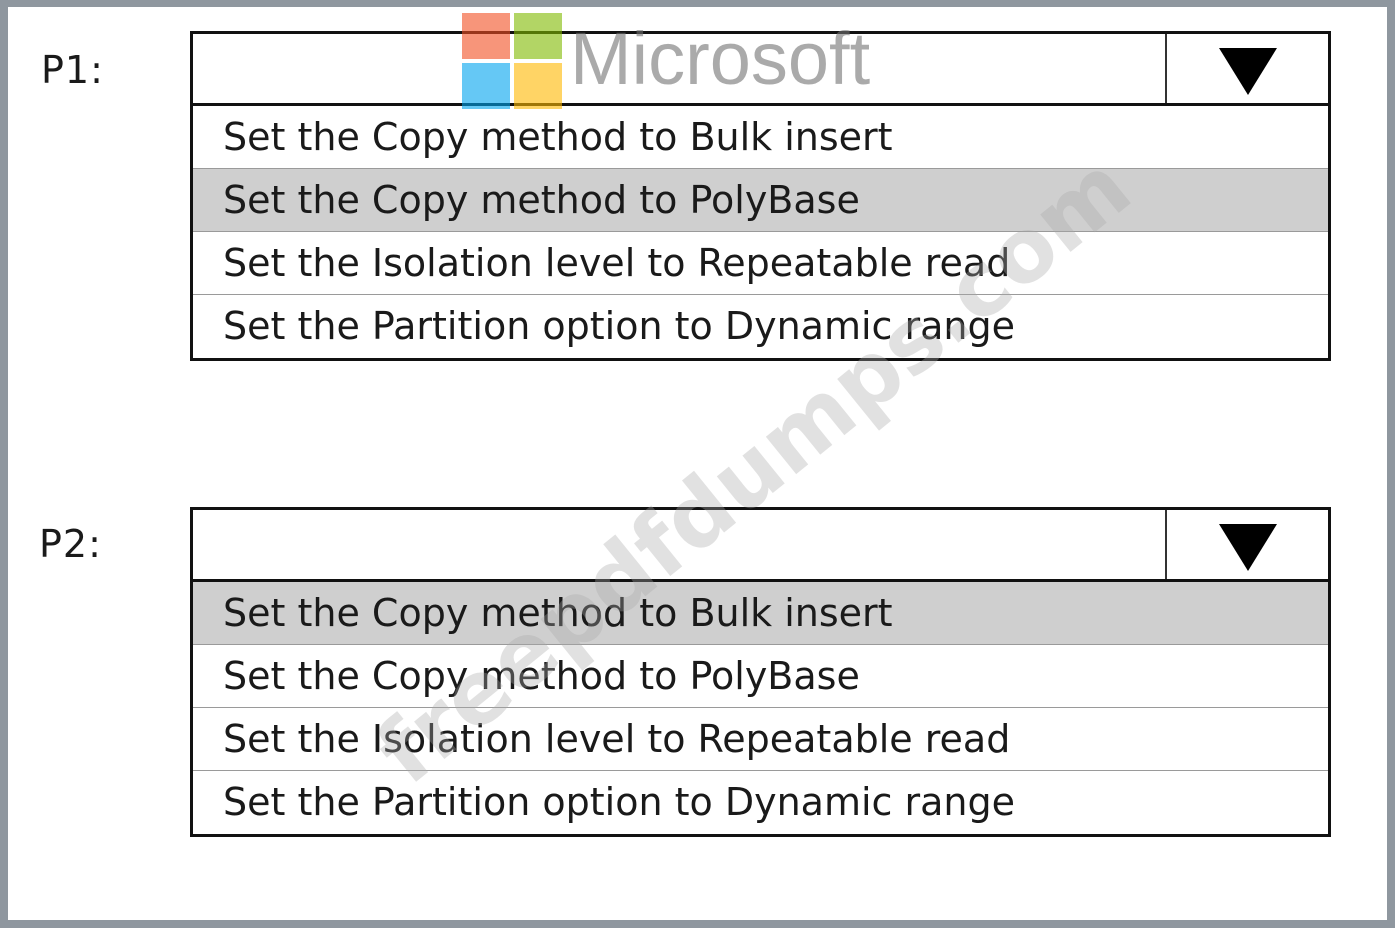 This screenshot has height=928, width=1395. What do you see at coordinates (760, 546) in the screenshot?
I see `p2-dropdown-header` at bounding box center [760, 546].